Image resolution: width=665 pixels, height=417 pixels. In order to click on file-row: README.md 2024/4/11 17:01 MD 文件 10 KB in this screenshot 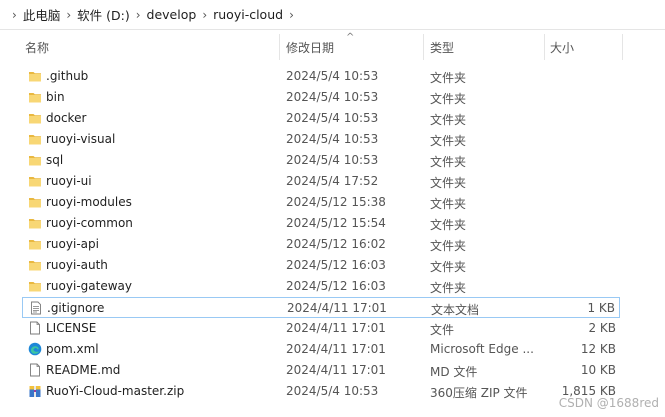, I will do `click(321, 370)`.